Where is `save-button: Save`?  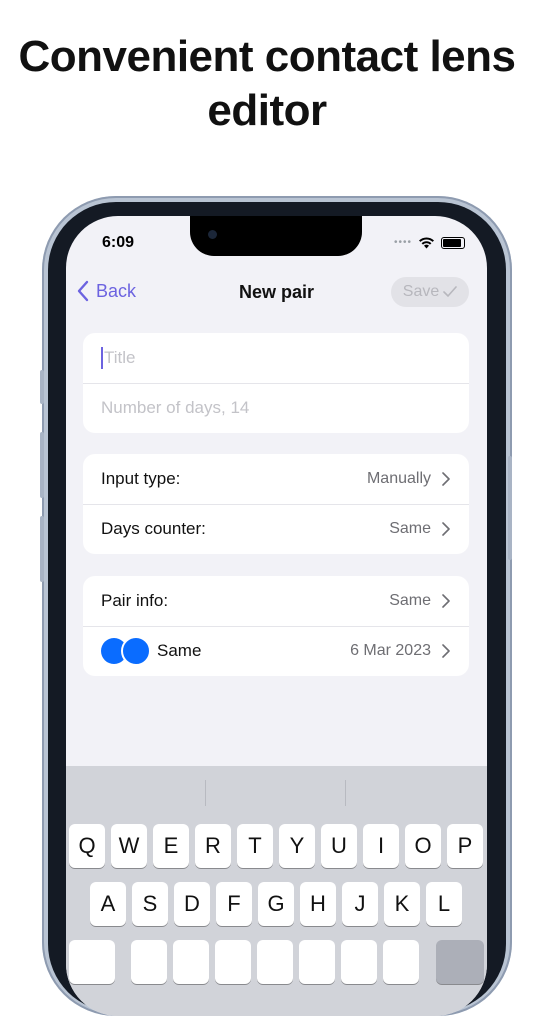
save-button: Save is located at coordinates (430, 292).